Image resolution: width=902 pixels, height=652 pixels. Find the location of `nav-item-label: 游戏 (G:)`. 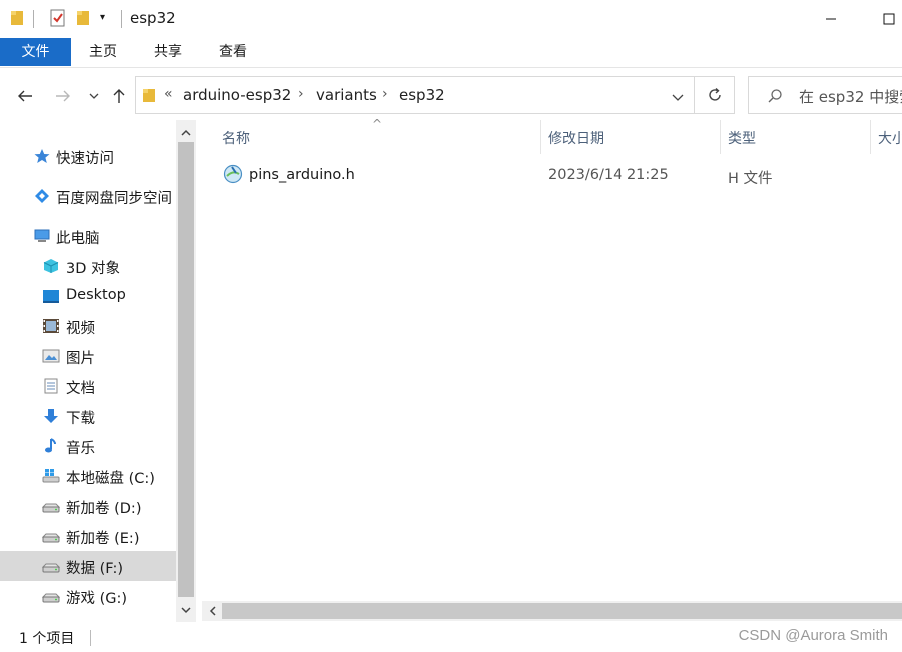

nav-item-label: 游戏 (G:) is located at coordinates (97, 599).